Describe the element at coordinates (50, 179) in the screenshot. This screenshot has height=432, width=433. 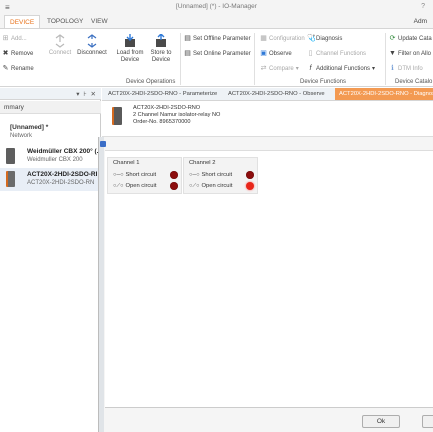
I see `tree-item-device-selected: ACT20X-2HDI-2SDO-RI ACT20X-2HDI-2SDO-RN` at that location.